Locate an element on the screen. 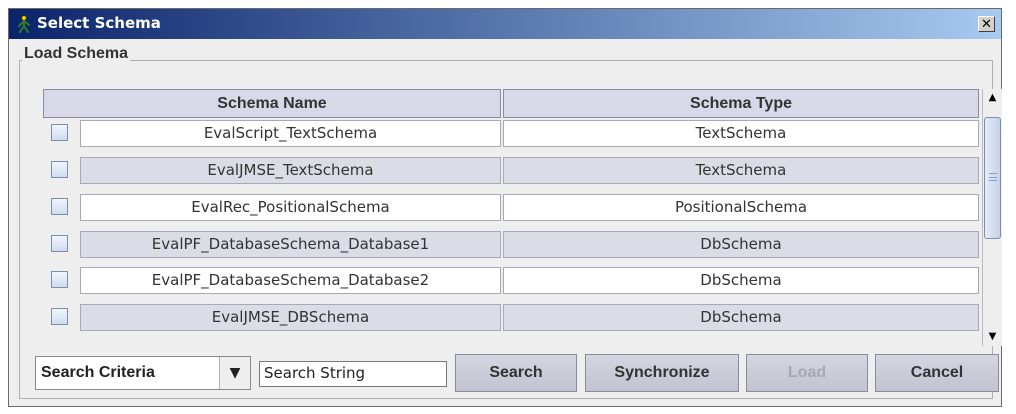  table-row: EvalJMSE_TextSchema TextSchema is located at coordinates (511, 170).